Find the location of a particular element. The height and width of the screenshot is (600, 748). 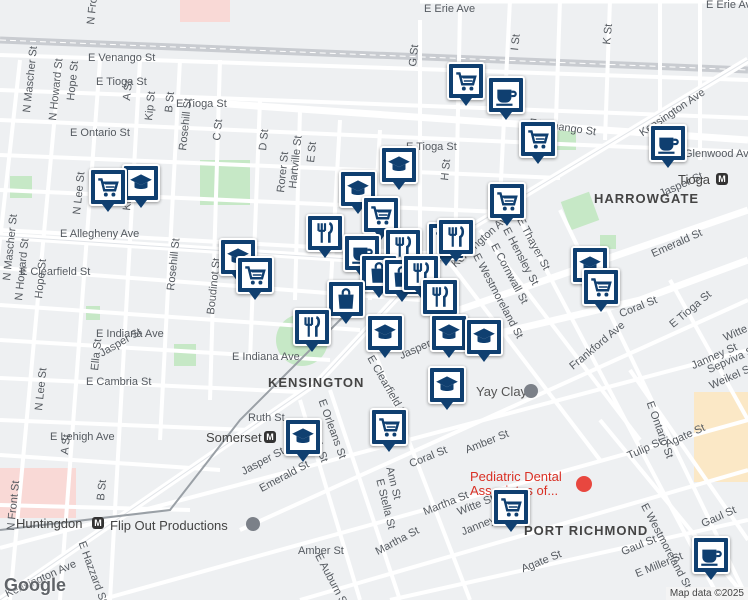

street-label-glenwood: Glenwood Ave is located at coordinates (716, 154).